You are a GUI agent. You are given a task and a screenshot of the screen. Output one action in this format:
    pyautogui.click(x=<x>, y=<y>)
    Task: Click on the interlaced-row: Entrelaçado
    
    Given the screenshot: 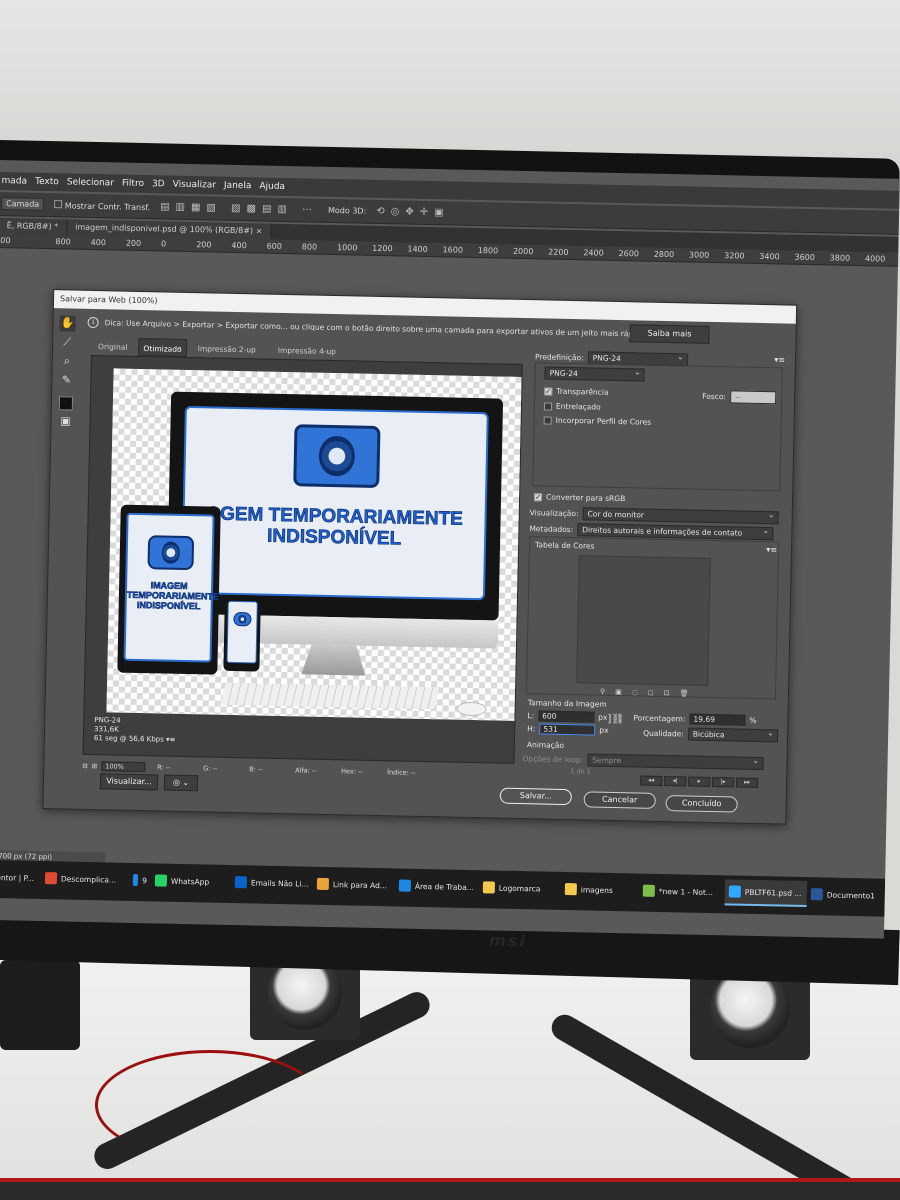 What is the action you would take?
    pyautogui.click(x=572, y=406)
    